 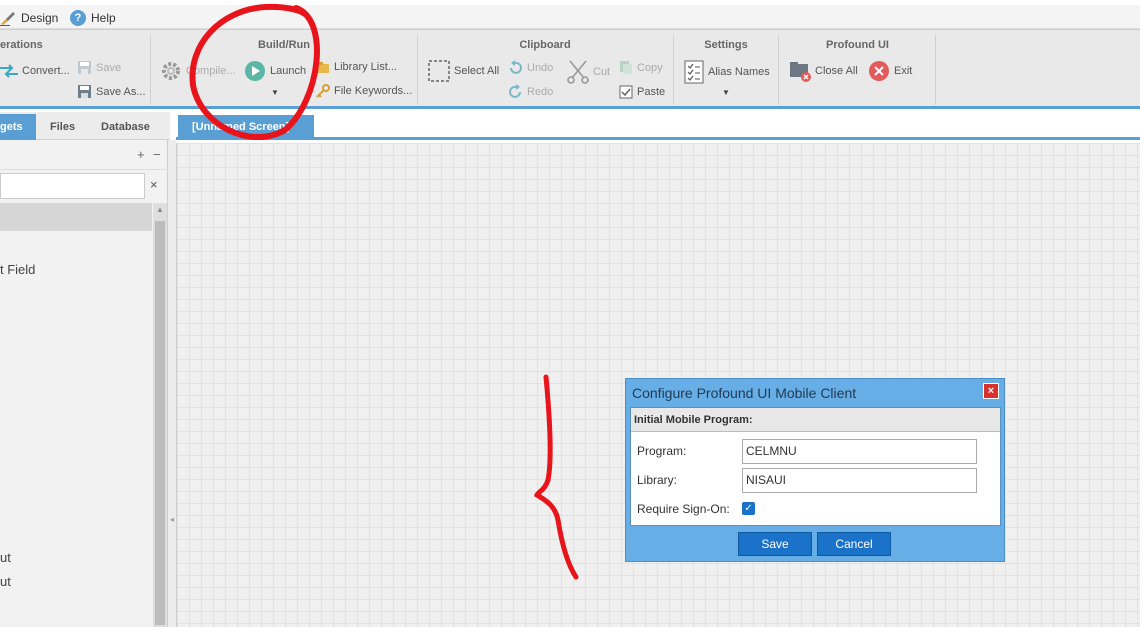 I want to click on key-icon, so click(x=323, y=91).